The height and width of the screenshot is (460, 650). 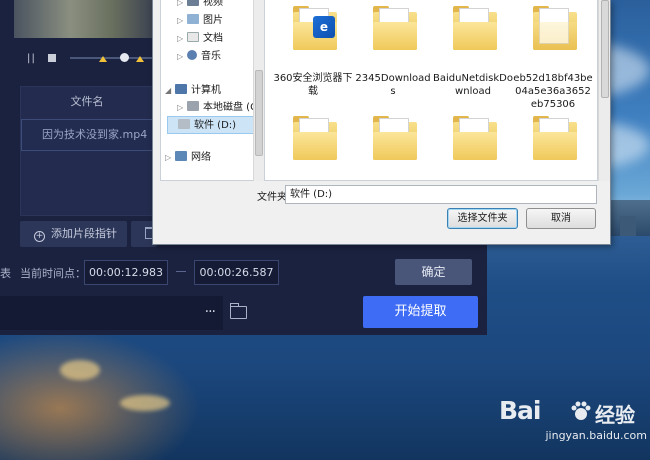 What do you see at coordinates (210, 312) in the screenshot?
I see `more-icon: ···` at bounding box center [210, 312].